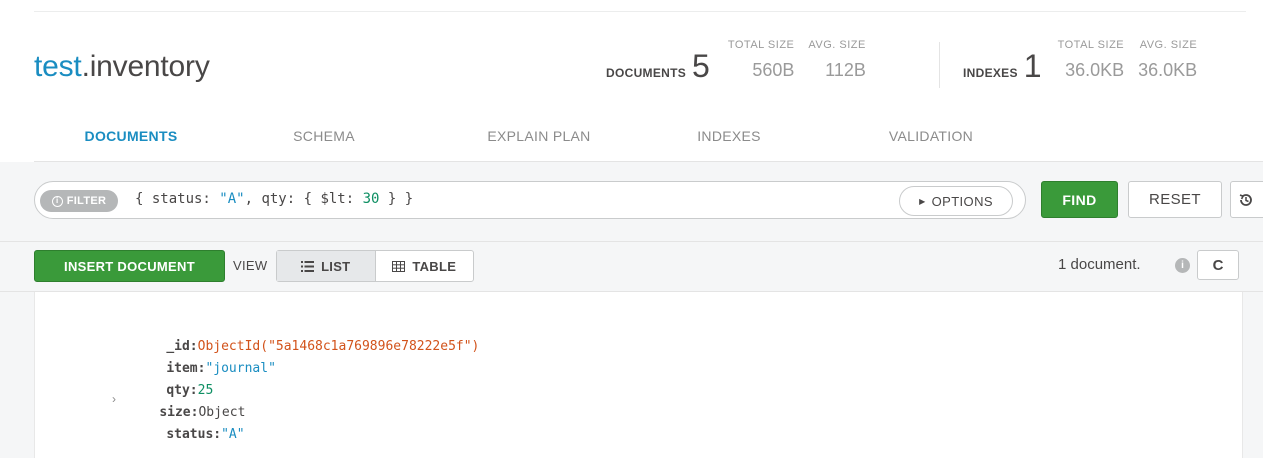  I want to click on expand-caret-icon: ›, so click(114, 399).